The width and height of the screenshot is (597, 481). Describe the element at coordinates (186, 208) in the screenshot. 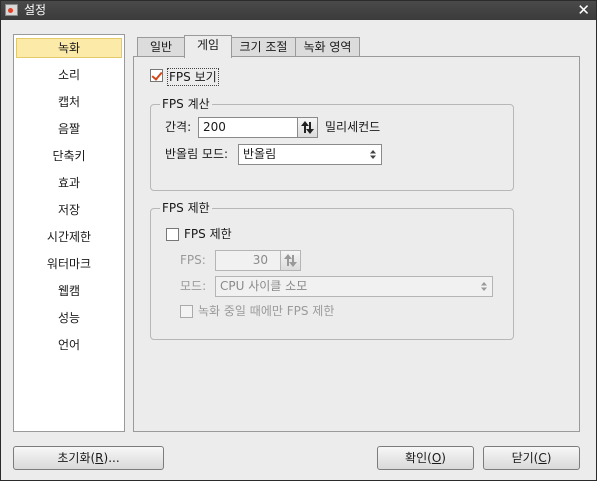

I see `fps-limit-legend: FPS 제한` at that location.